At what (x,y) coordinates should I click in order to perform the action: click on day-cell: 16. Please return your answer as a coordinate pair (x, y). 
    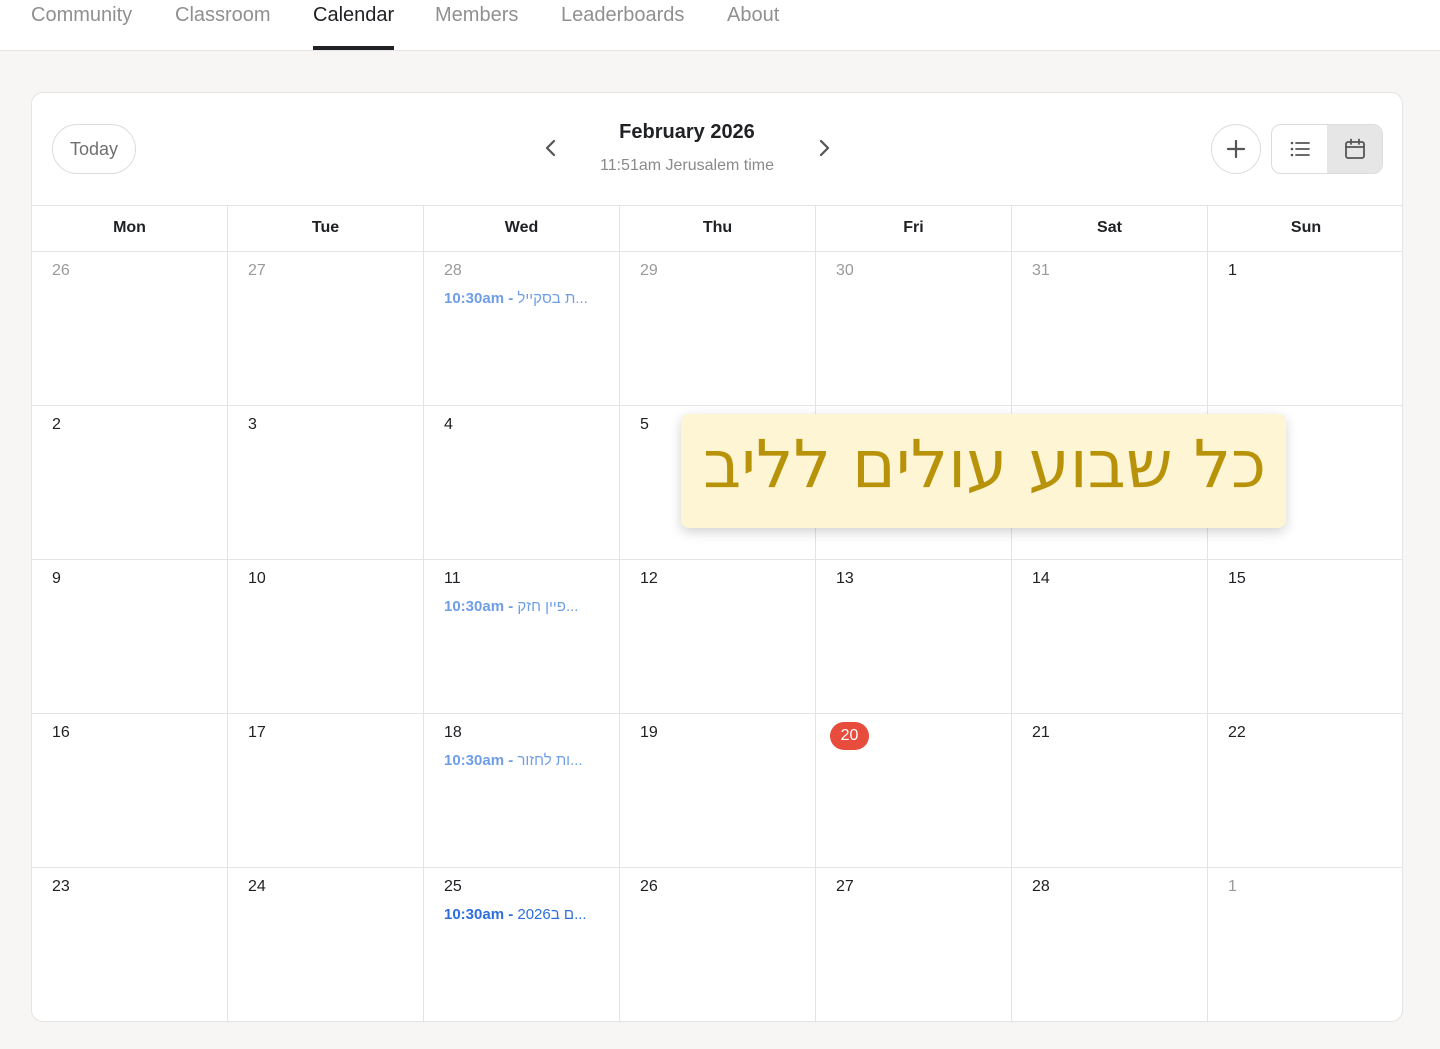
    Looking at the image, I should click on (130, 791).